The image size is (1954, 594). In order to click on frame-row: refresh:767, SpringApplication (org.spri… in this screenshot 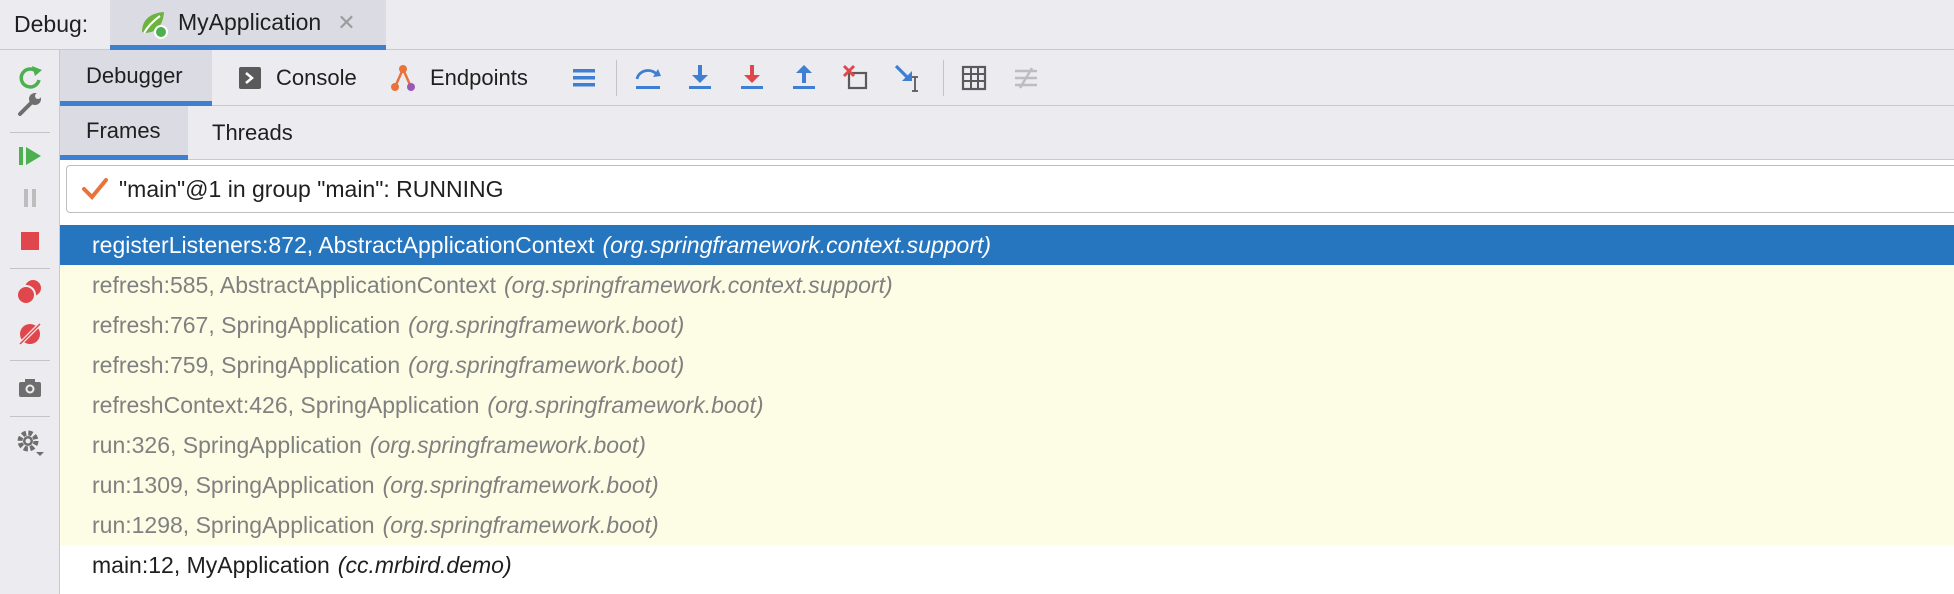, I will do `click(1007, 325)`.